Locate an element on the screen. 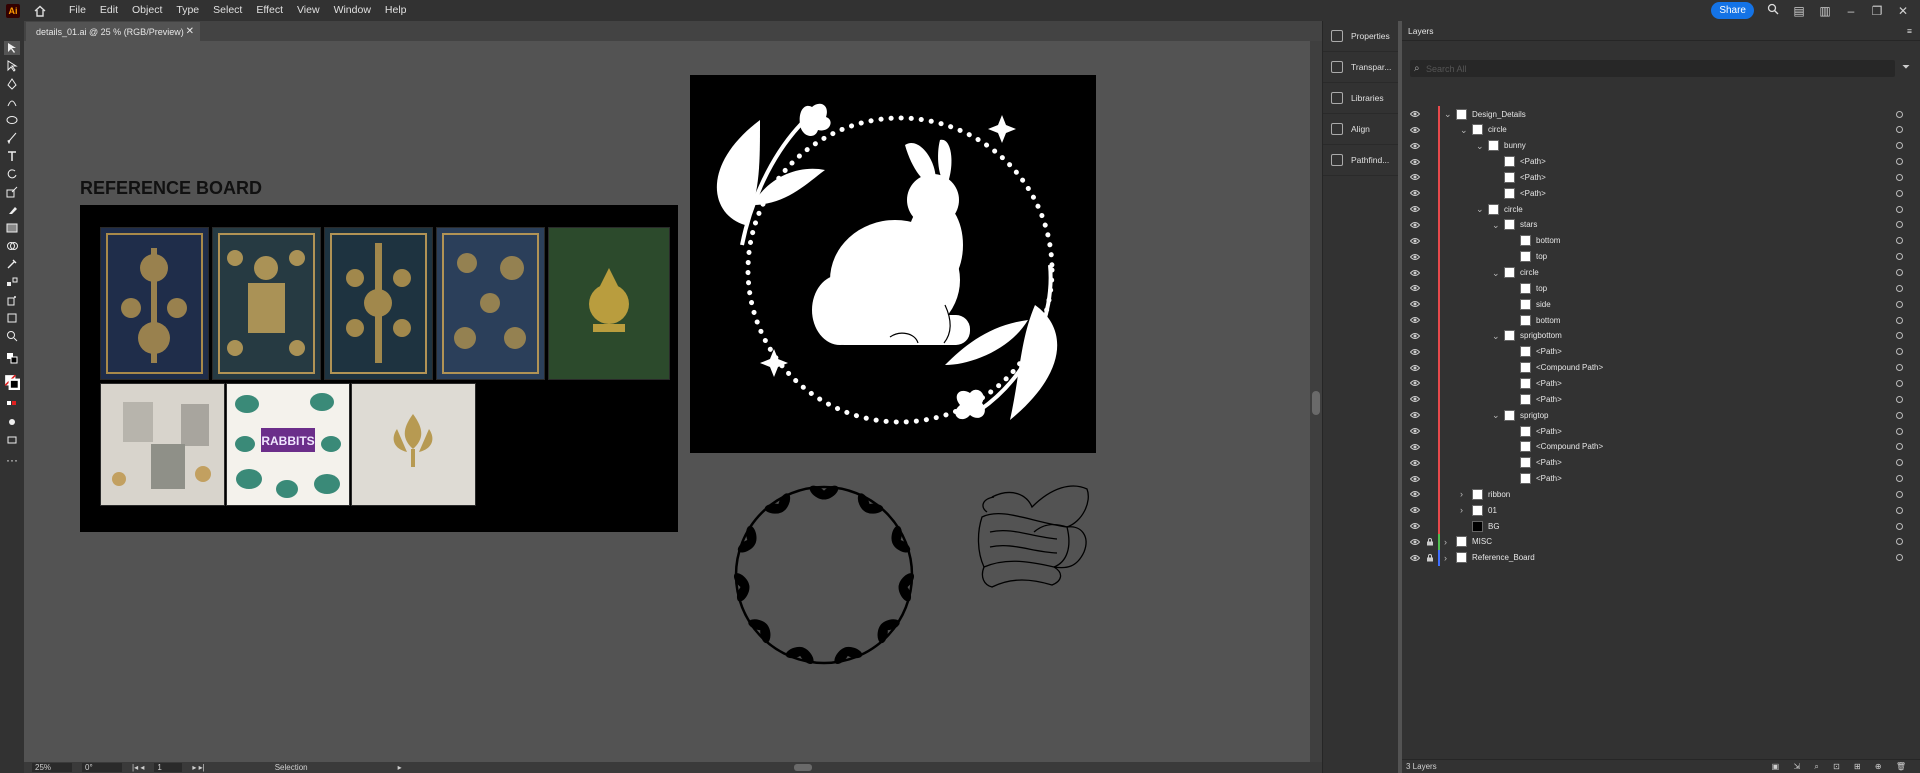 The width and height of the screenshot is (1920, 773). layer-row: ⌄ stars is located at coordinates (1661, 224).